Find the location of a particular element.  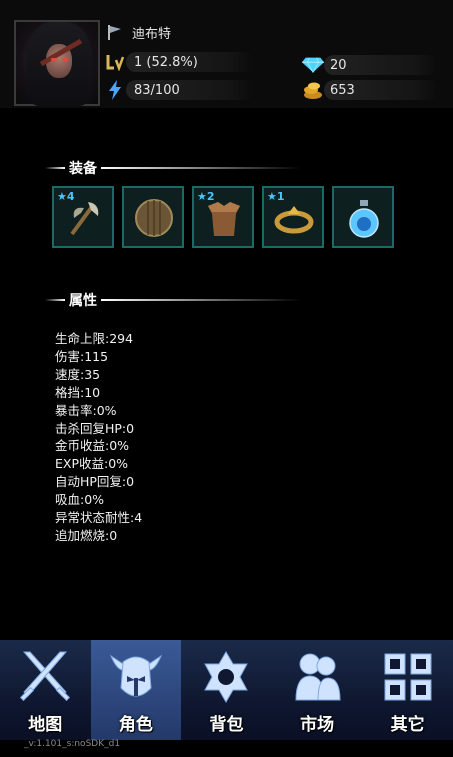

attribute-row: 追加燃烧:0 is located at coordinates (86, 535).